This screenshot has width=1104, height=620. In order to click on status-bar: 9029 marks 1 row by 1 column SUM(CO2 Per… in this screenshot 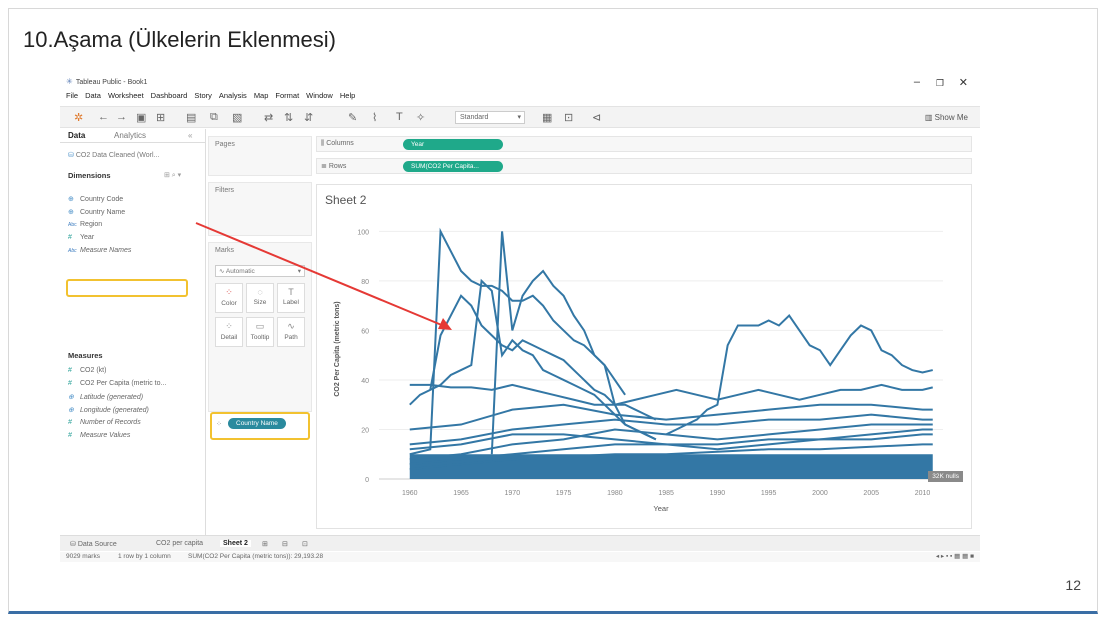, I will do `click(520, 557)`.